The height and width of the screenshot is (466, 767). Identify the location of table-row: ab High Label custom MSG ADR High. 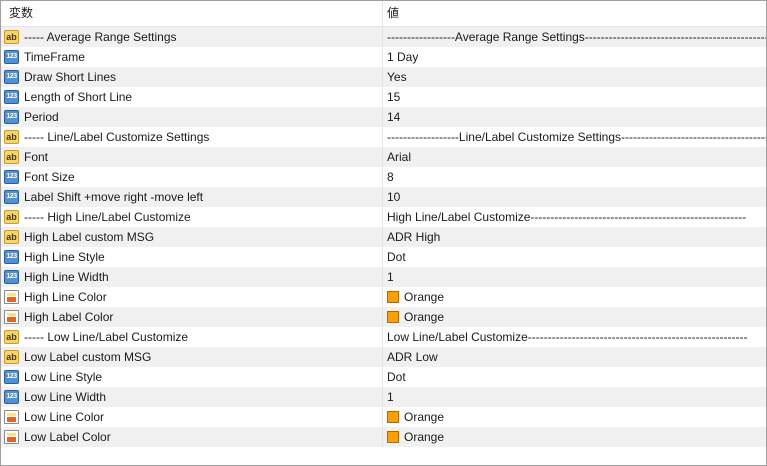
(383, 237).